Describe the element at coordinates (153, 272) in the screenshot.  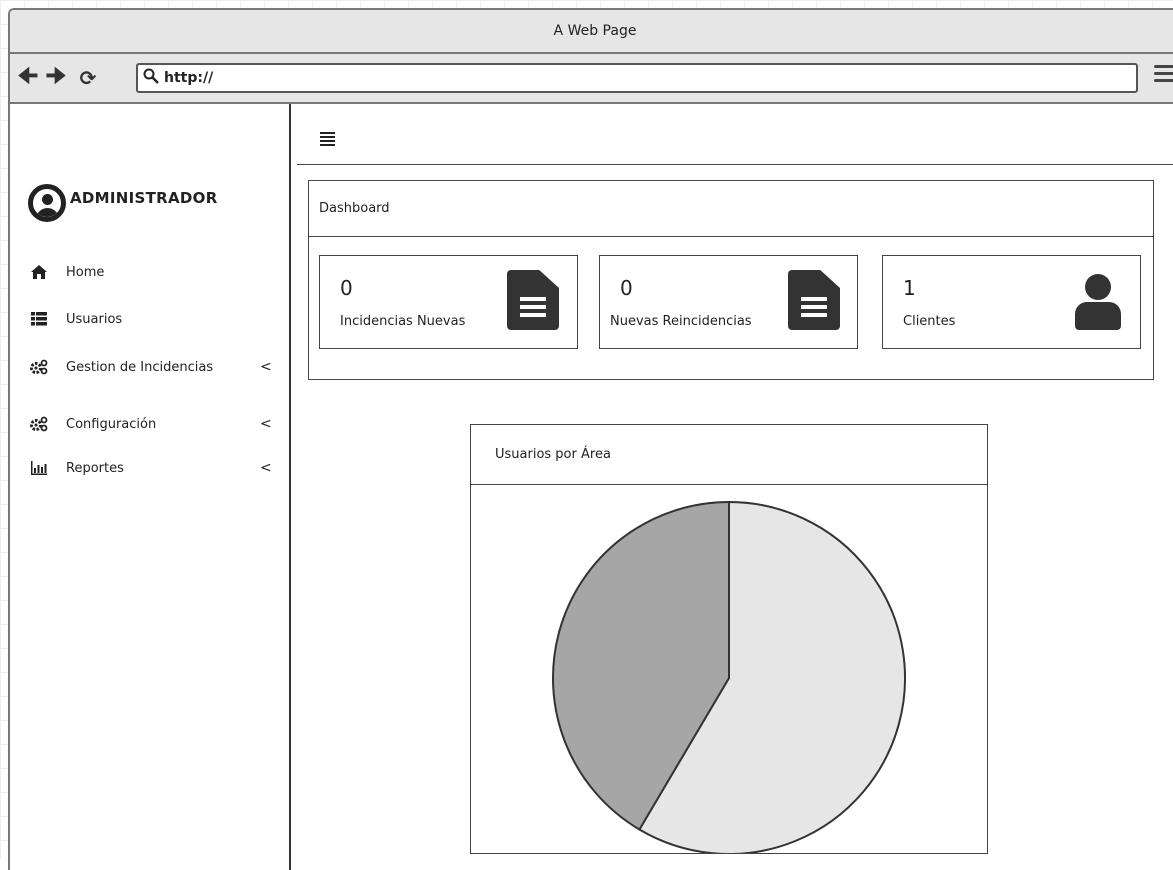
I see `sidebar-item-home: Home` at that location.